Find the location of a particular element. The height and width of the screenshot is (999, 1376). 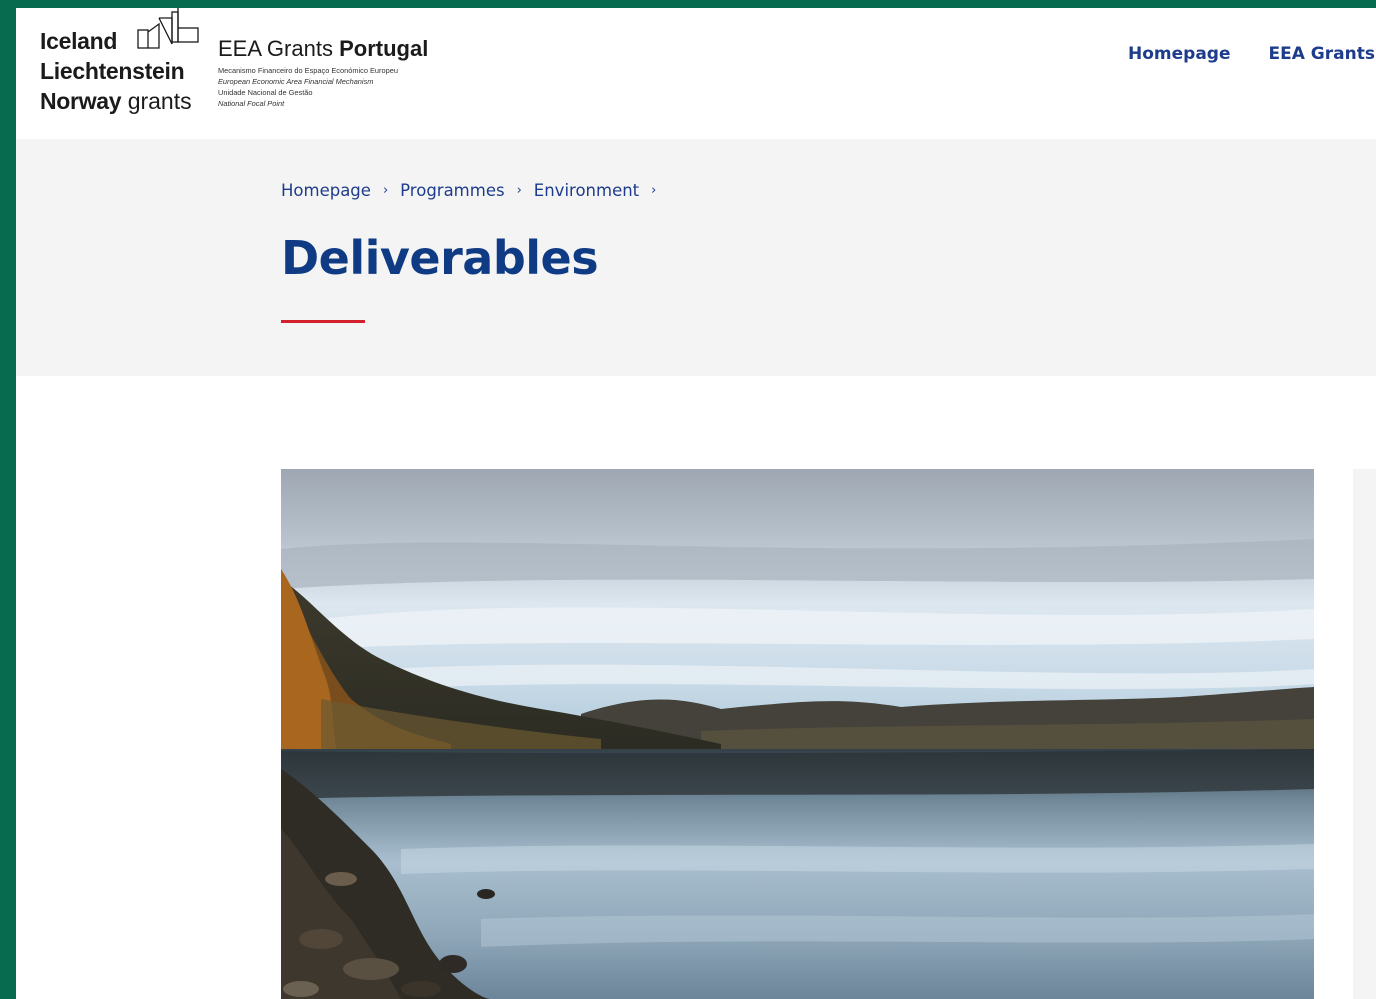

logo-line-norway-grants: Norway grants is located at coordinates (116, 101).